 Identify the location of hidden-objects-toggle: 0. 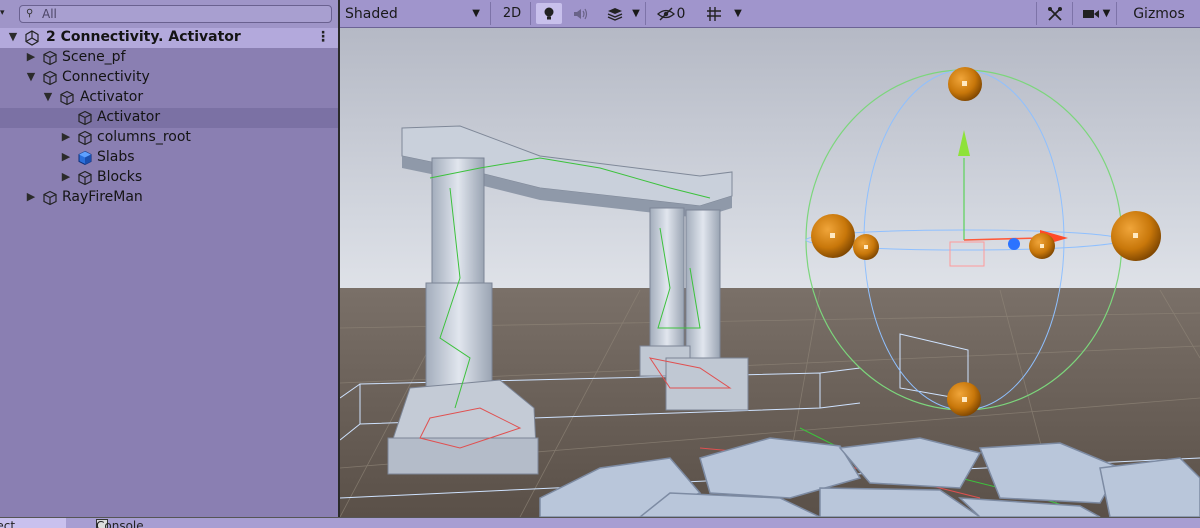
(671, 13).